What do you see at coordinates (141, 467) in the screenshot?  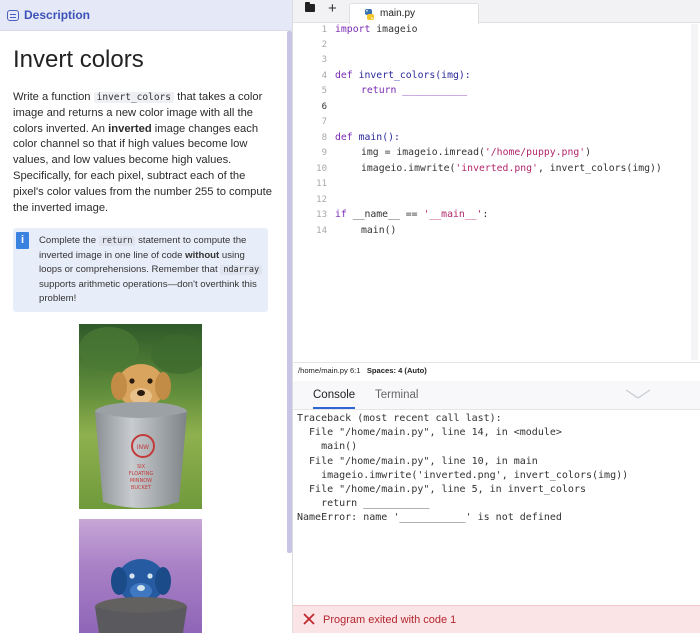 I see `bucket-text-1: SIX` at bounding box center [141, 467].